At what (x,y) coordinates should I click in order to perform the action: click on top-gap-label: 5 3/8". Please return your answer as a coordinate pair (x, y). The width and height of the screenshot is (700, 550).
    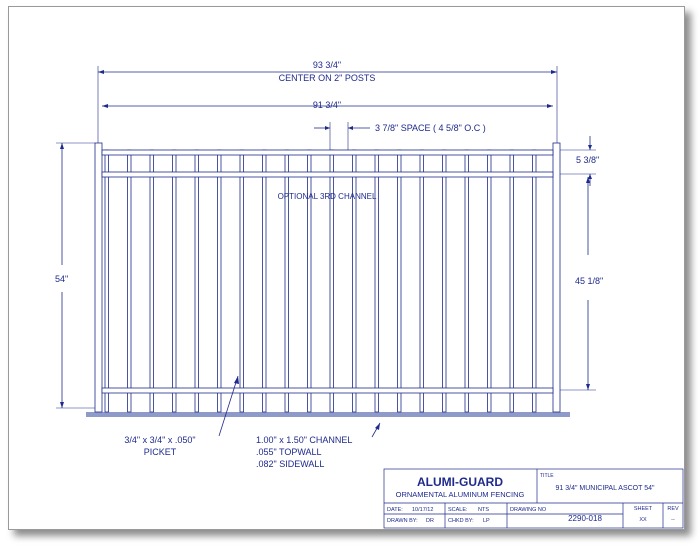
    Looking at the image, I should click on (587, 160).